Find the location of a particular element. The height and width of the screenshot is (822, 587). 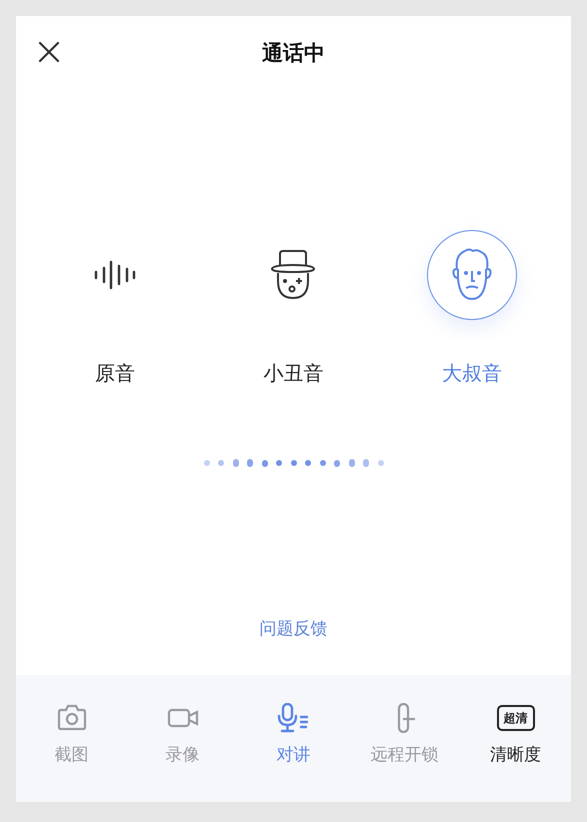

toolbar-button: 超清 清晰度 is located at coordinates (515, 734).